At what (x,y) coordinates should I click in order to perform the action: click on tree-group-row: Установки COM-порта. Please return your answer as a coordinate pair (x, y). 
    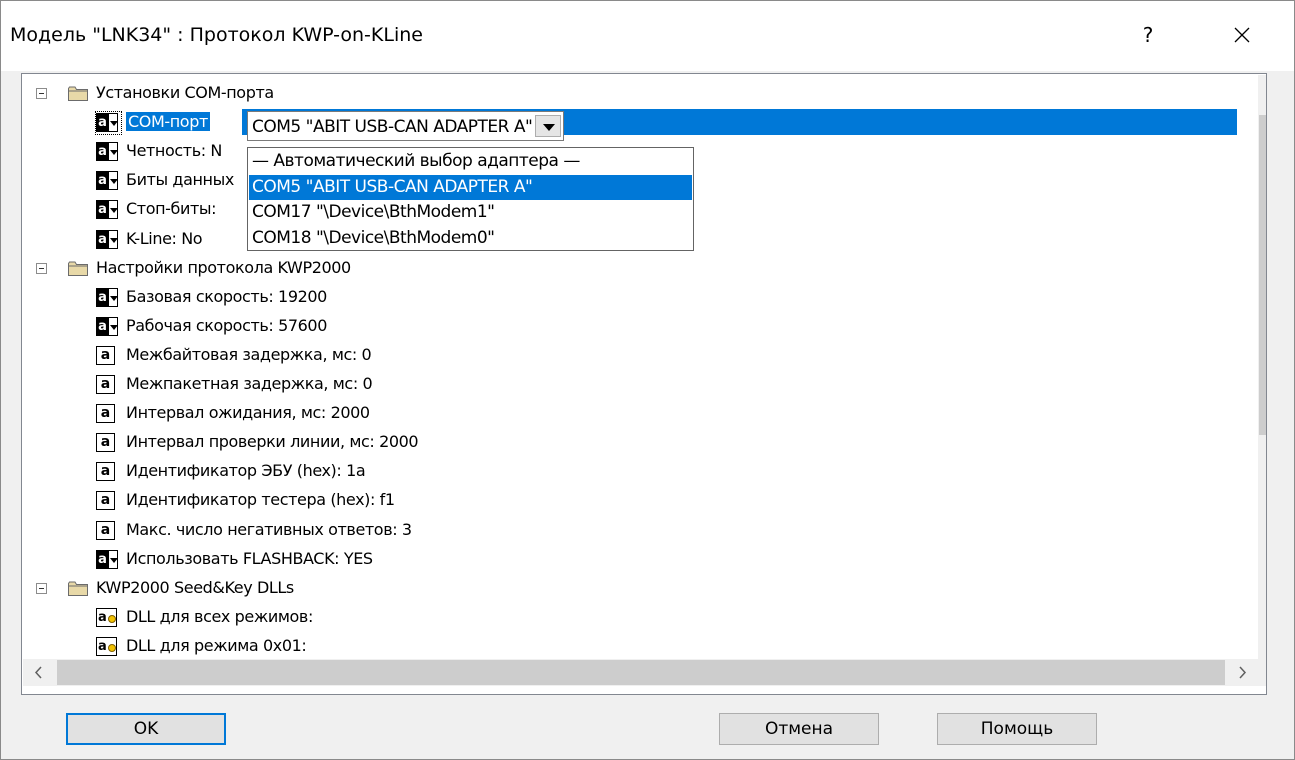
    Looking at the image, I should click on (630, 93).